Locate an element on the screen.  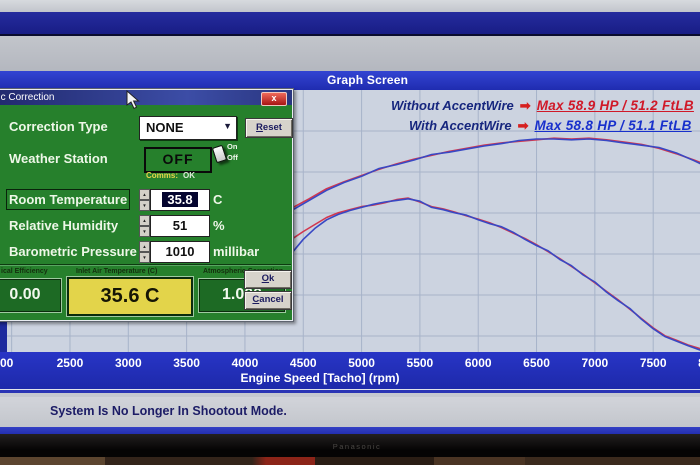
selected-text: 35.8 is located at coordinates (180, 199).